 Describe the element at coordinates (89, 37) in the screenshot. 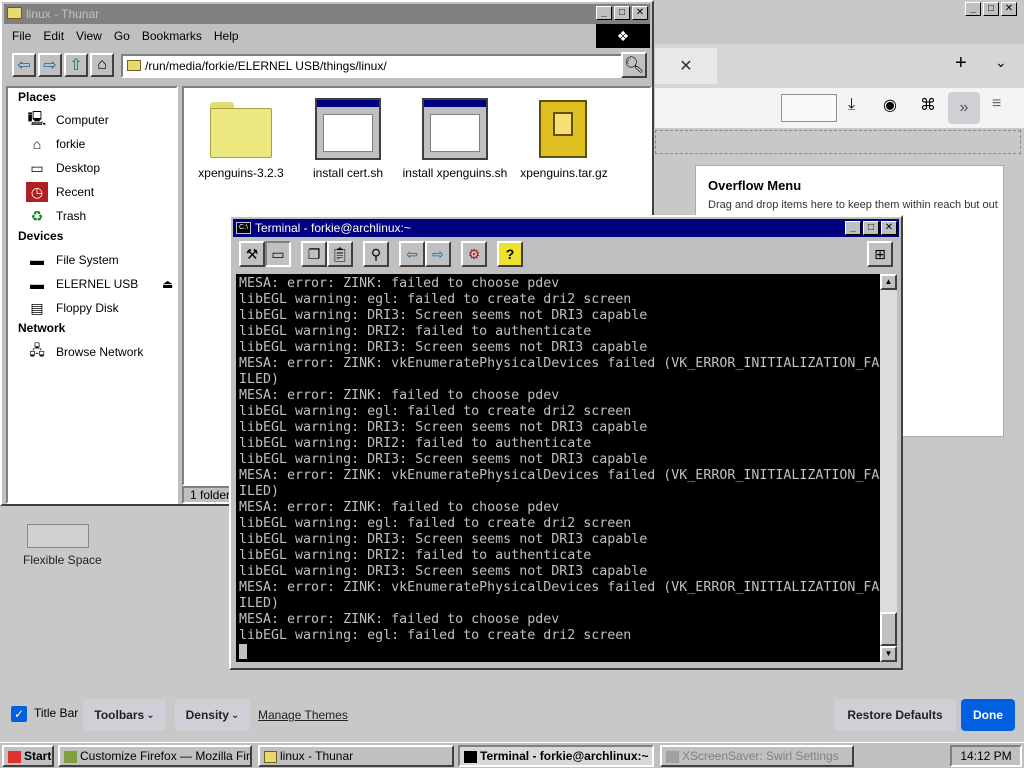

I see `menu-view: View` at that location.